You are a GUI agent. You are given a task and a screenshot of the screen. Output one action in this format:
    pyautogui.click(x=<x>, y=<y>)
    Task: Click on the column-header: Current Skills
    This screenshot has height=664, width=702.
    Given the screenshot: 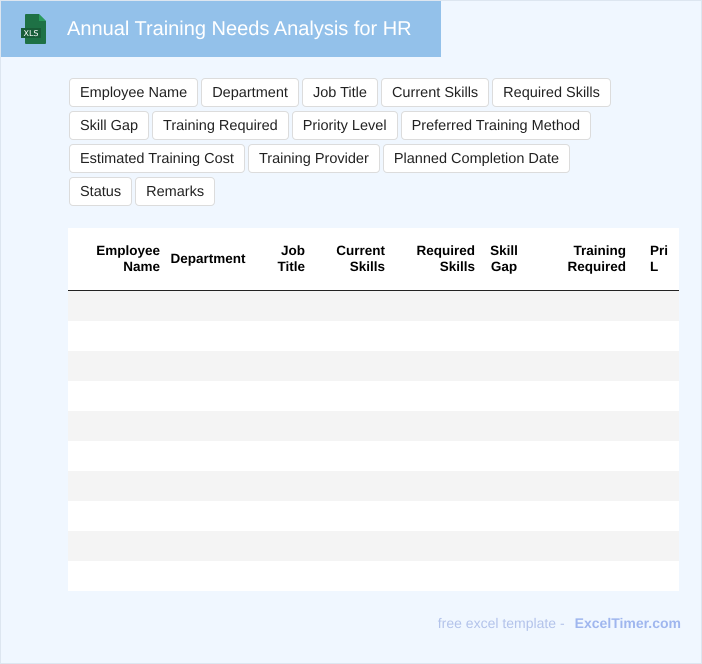 What is the action you would take?
    pyautogui.click(x=360, y=259)
    